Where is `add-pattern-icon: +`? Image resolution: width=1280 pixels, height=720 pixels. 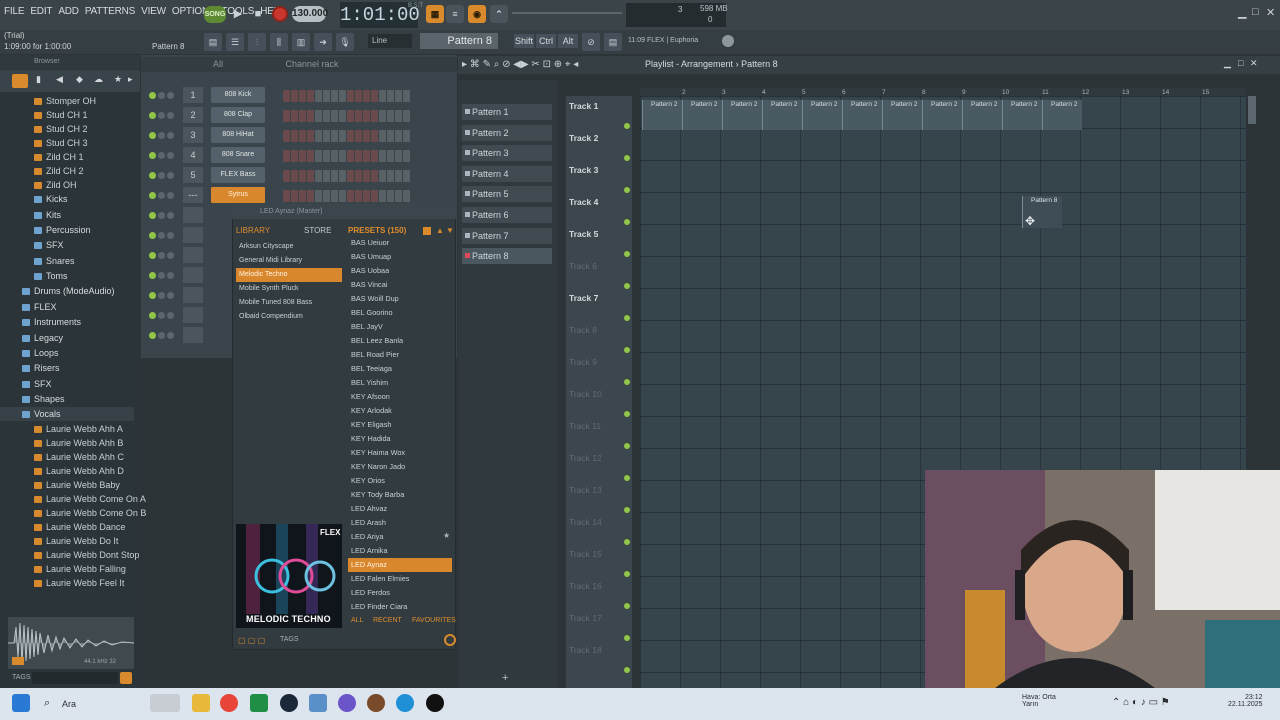
add-pattern-icon: + is located at coordinates (505, 678).